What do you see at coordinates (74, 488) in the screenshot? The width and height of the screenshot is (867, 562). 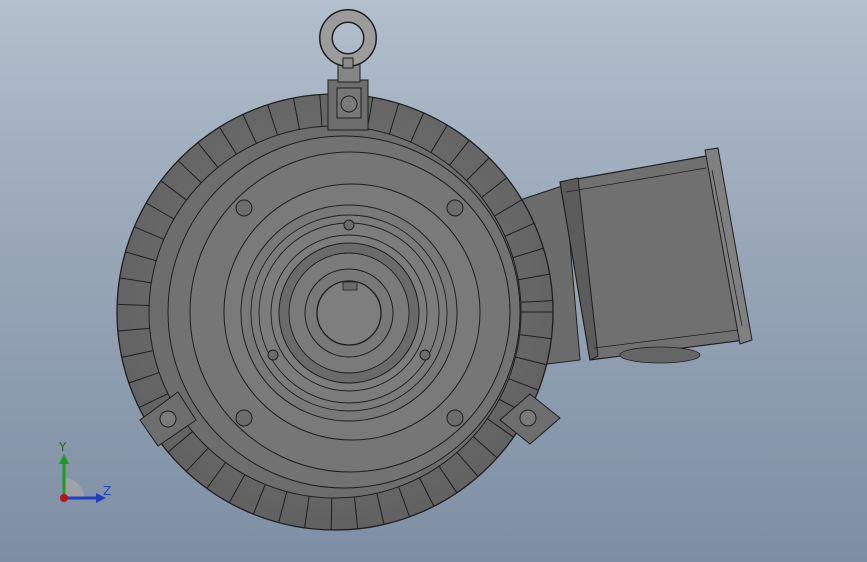 I see `triad-quadrant` at bounding box center [74, 488].